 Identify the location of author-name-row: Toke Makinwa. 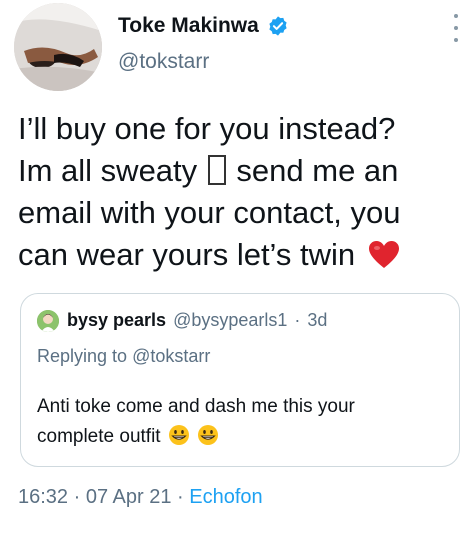
(203, 26).